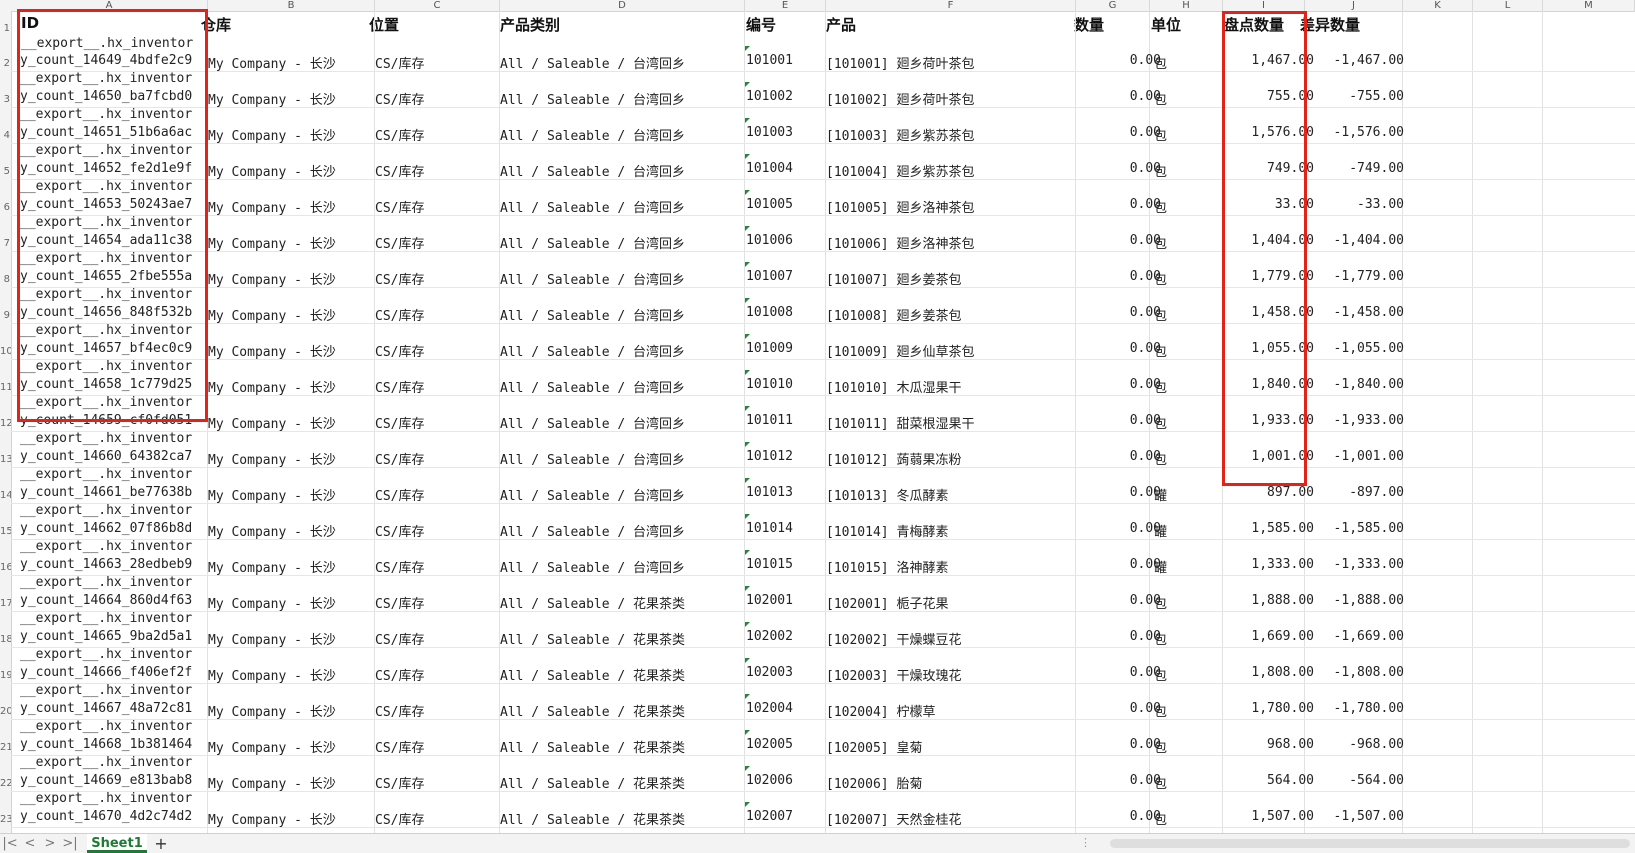  I want to click on product-cell: [101014] 青梅酵素, so click(951, 530).